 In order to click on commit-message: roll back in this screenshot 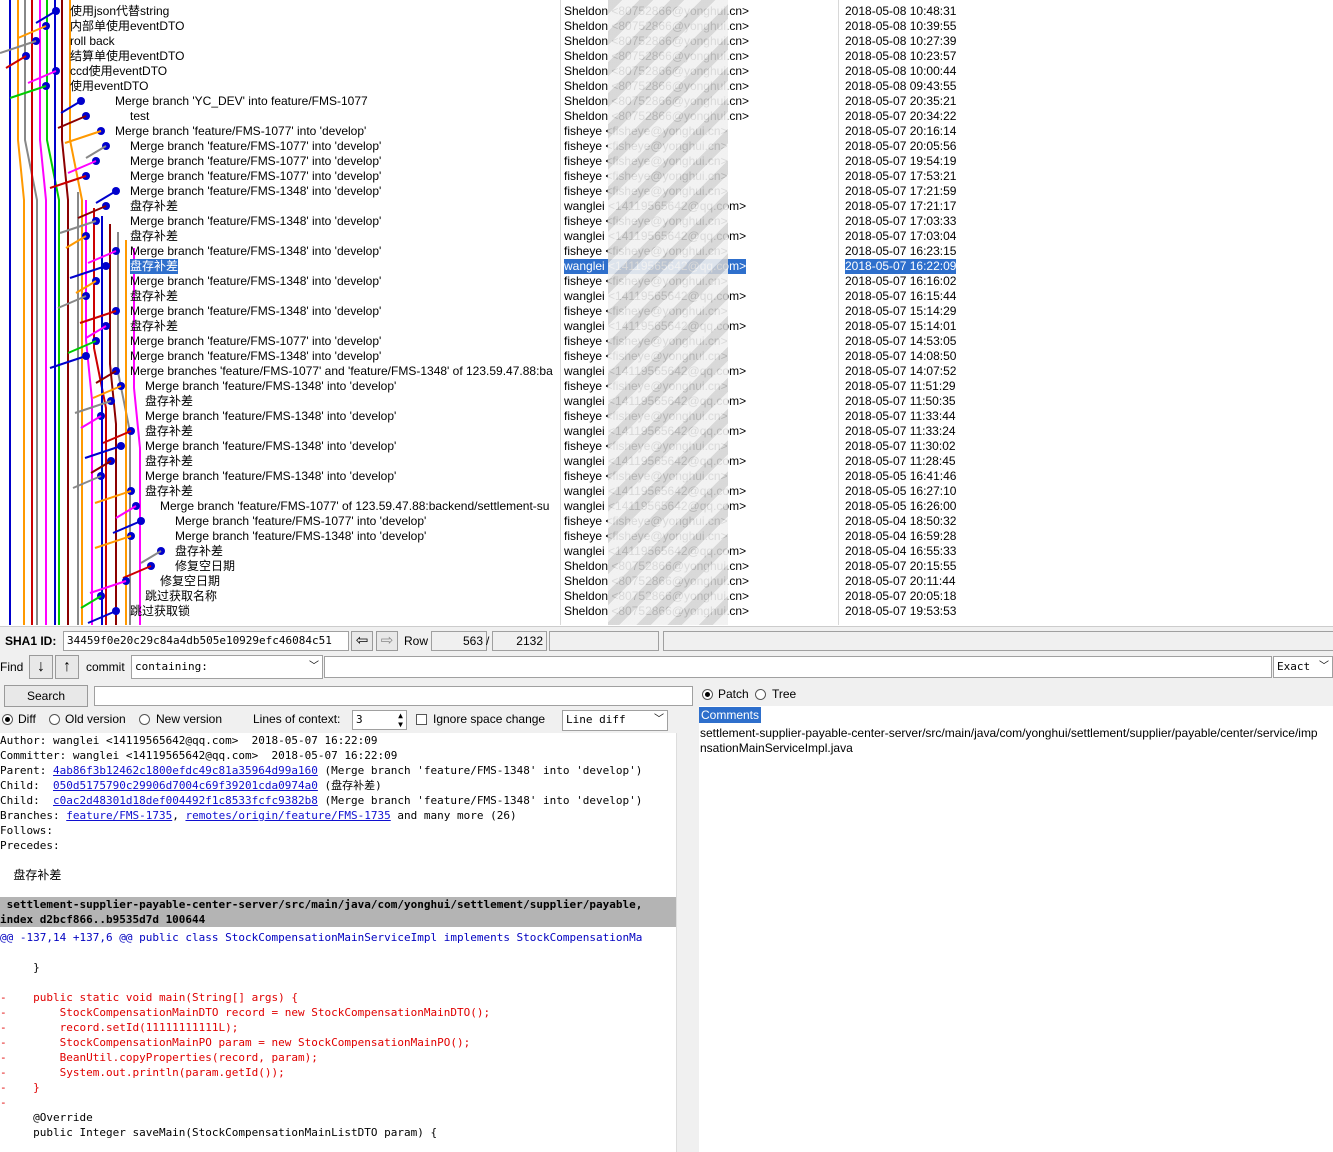, I will do `click(92, 41)`.